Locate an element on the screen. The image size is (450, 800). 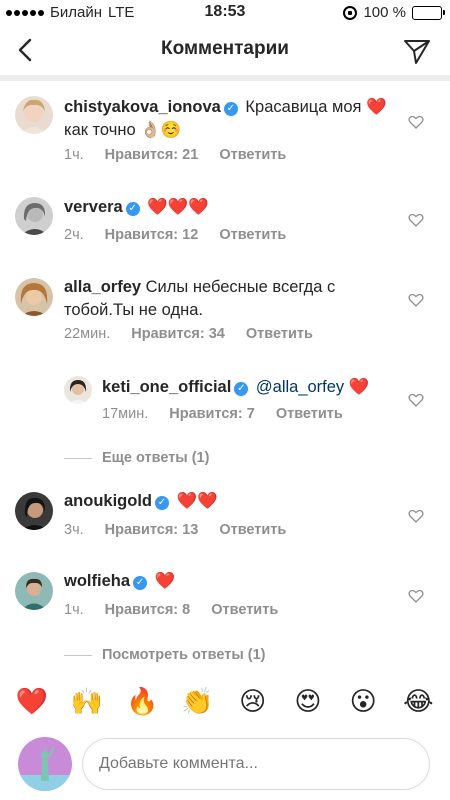
comment-body: wolfieha ✓ ❤️ is located at coordinates (229, 581).